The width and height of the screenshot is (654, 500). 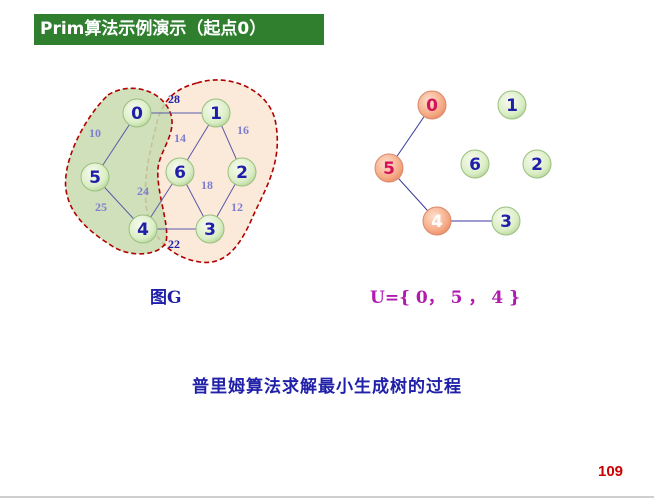 What do you see at coordinates (95, 133) in the screenshot?
I see `weight-0-5: 10` at bounding box center [95, 133].